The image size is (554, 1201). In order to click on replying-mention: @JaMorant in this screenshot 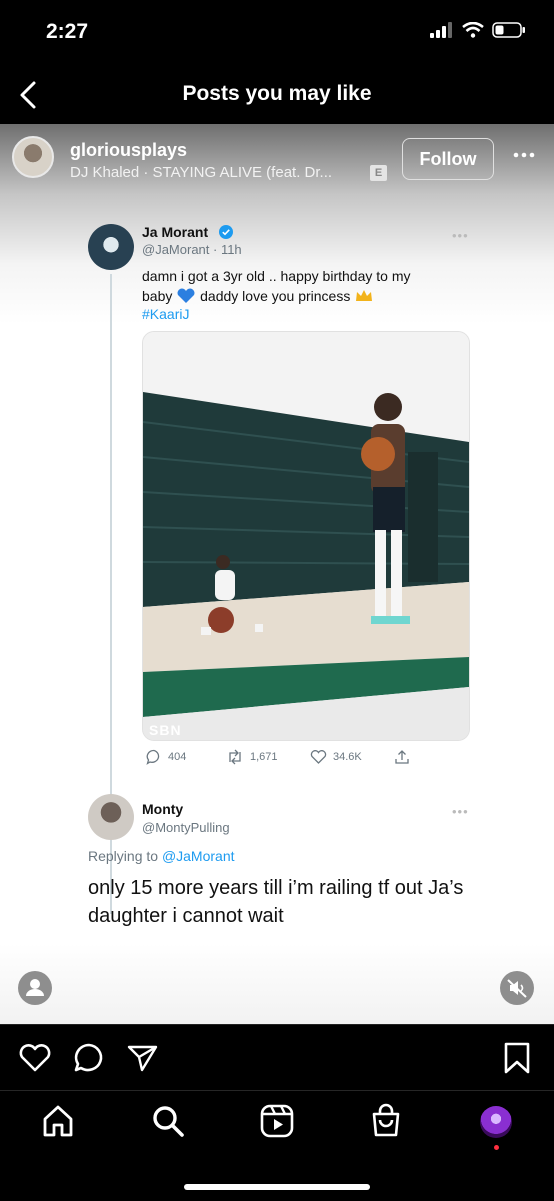, I will do `click(198, 856)`.